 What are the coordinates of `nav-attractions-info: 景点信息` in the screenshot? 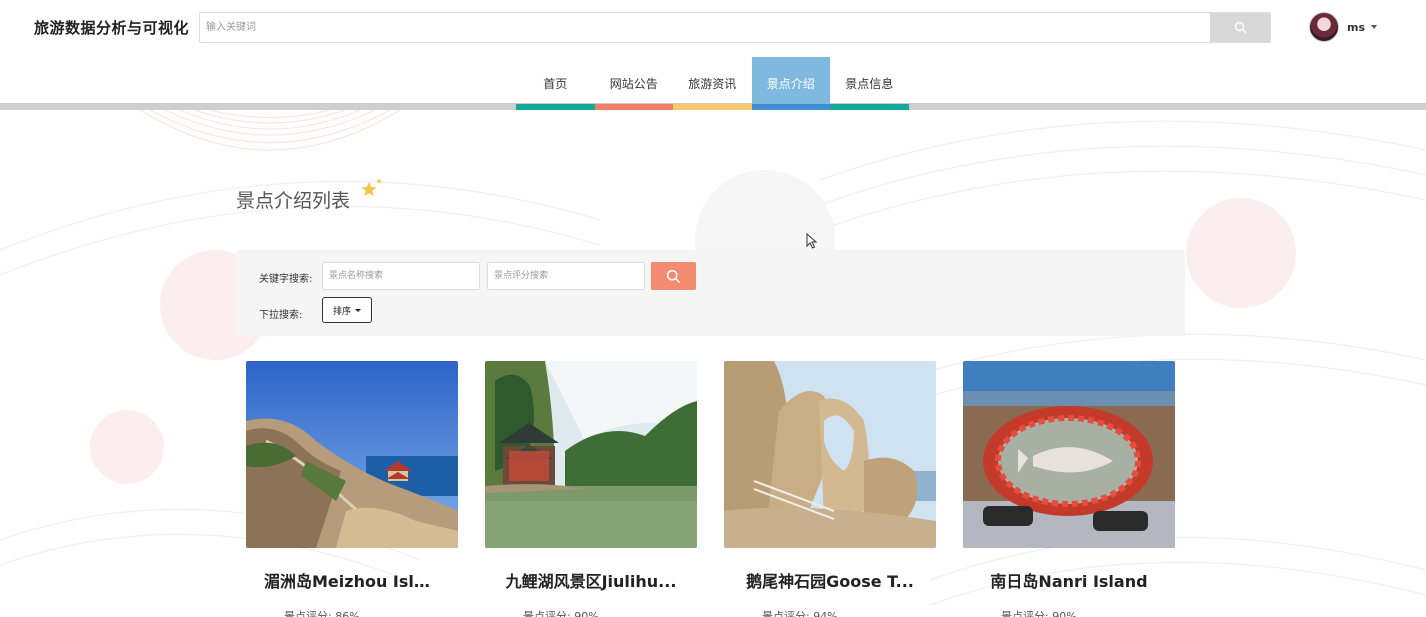 It's located at (869, 83).